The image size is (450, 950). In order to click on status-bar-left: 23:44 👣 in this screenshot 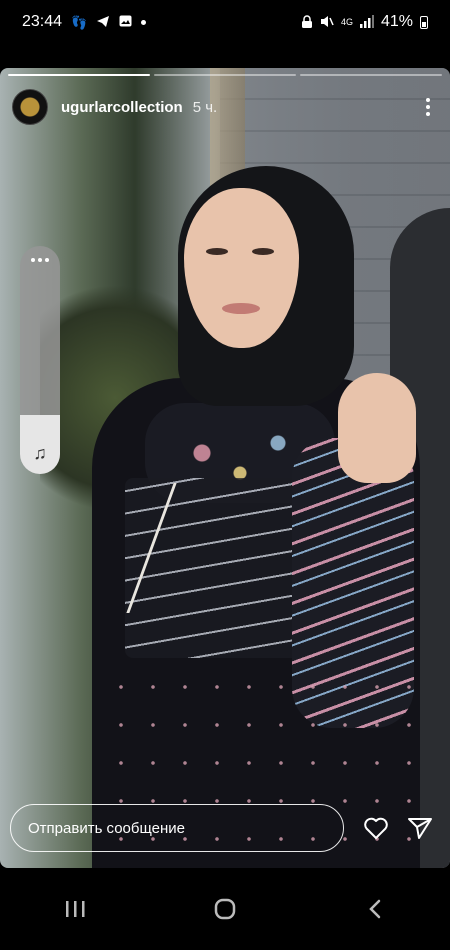, I will do `click(84, 22)`.